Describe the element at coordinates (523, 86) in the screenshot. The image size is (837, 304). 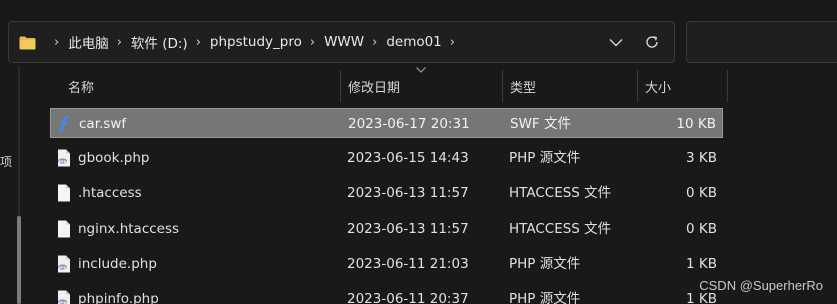
I see `column-header-type: 类型` at that location.